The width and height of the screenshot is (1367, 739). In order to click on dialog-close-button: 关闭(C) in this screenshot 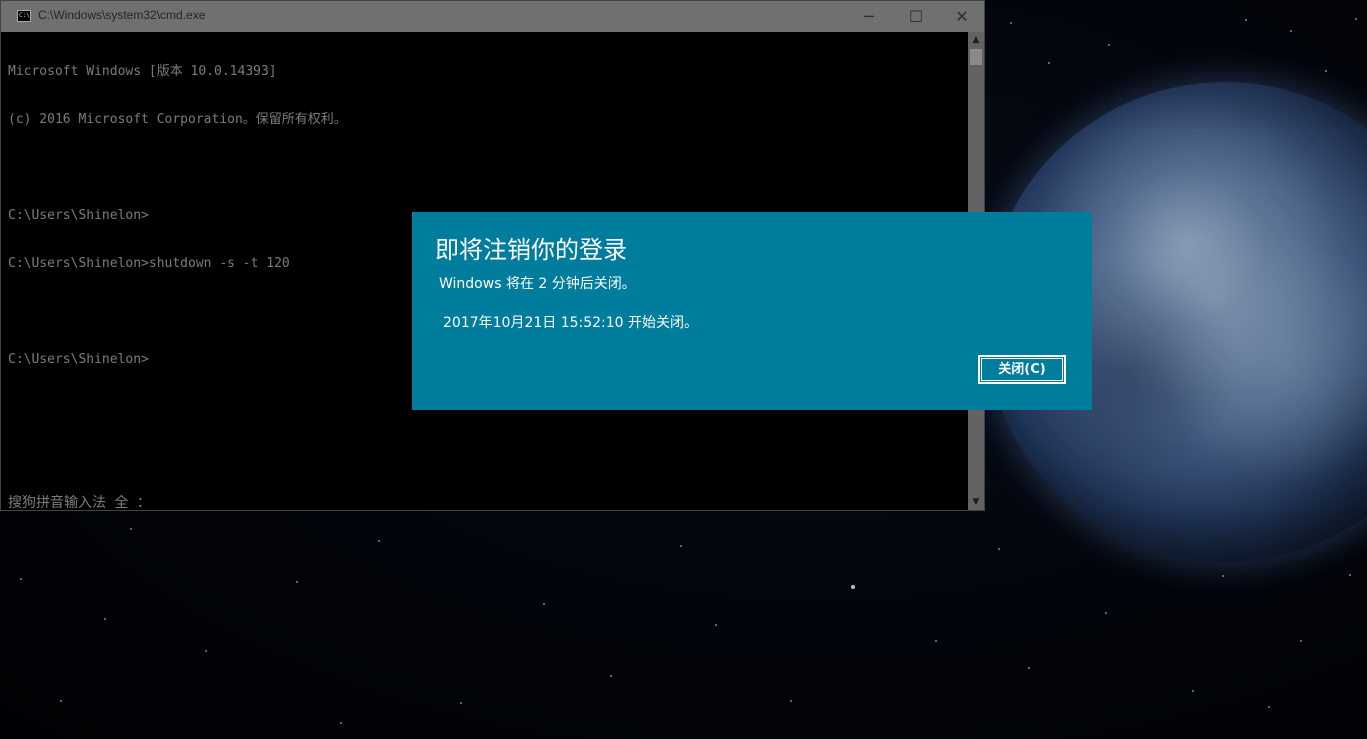, I will do `click(1022, 369)`.